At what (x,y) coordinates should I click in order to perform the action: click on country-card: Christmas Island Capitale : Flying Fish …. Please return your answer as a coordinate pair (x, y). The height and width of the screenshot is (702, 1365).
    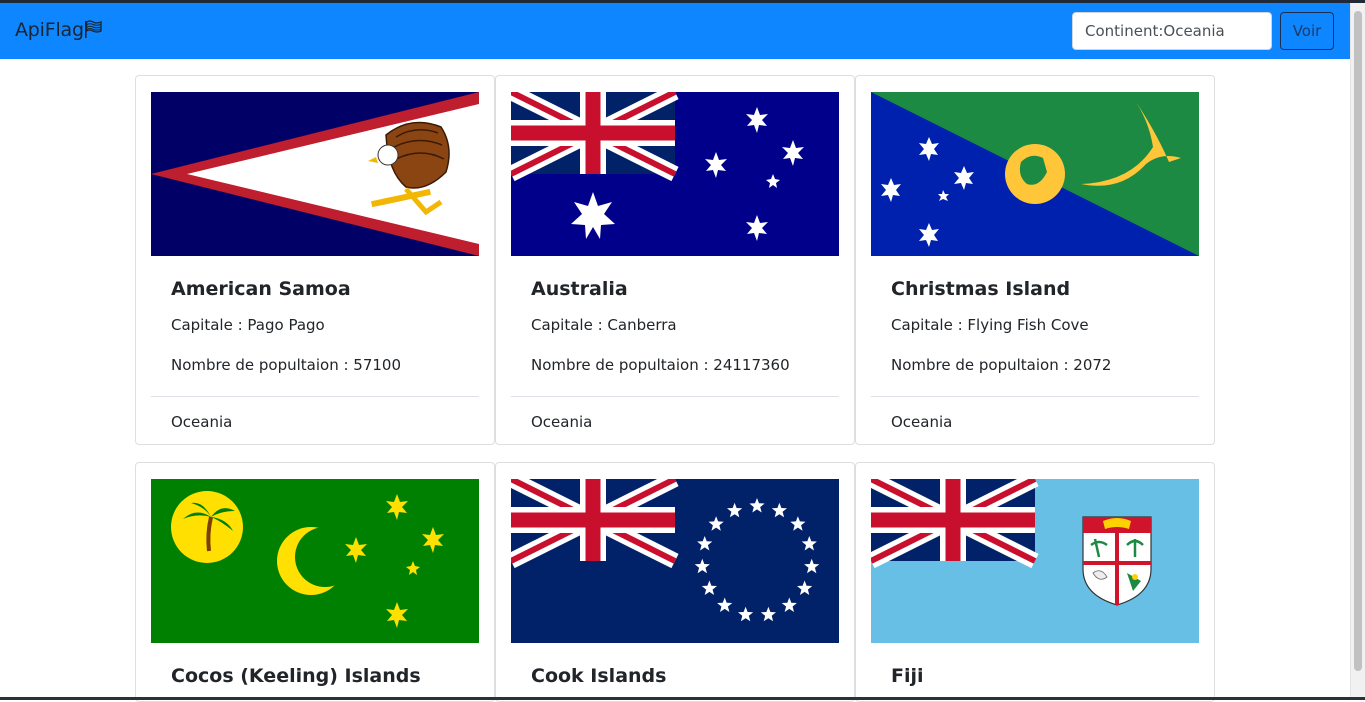
    Looking at the image, I should click on (1035, 260).